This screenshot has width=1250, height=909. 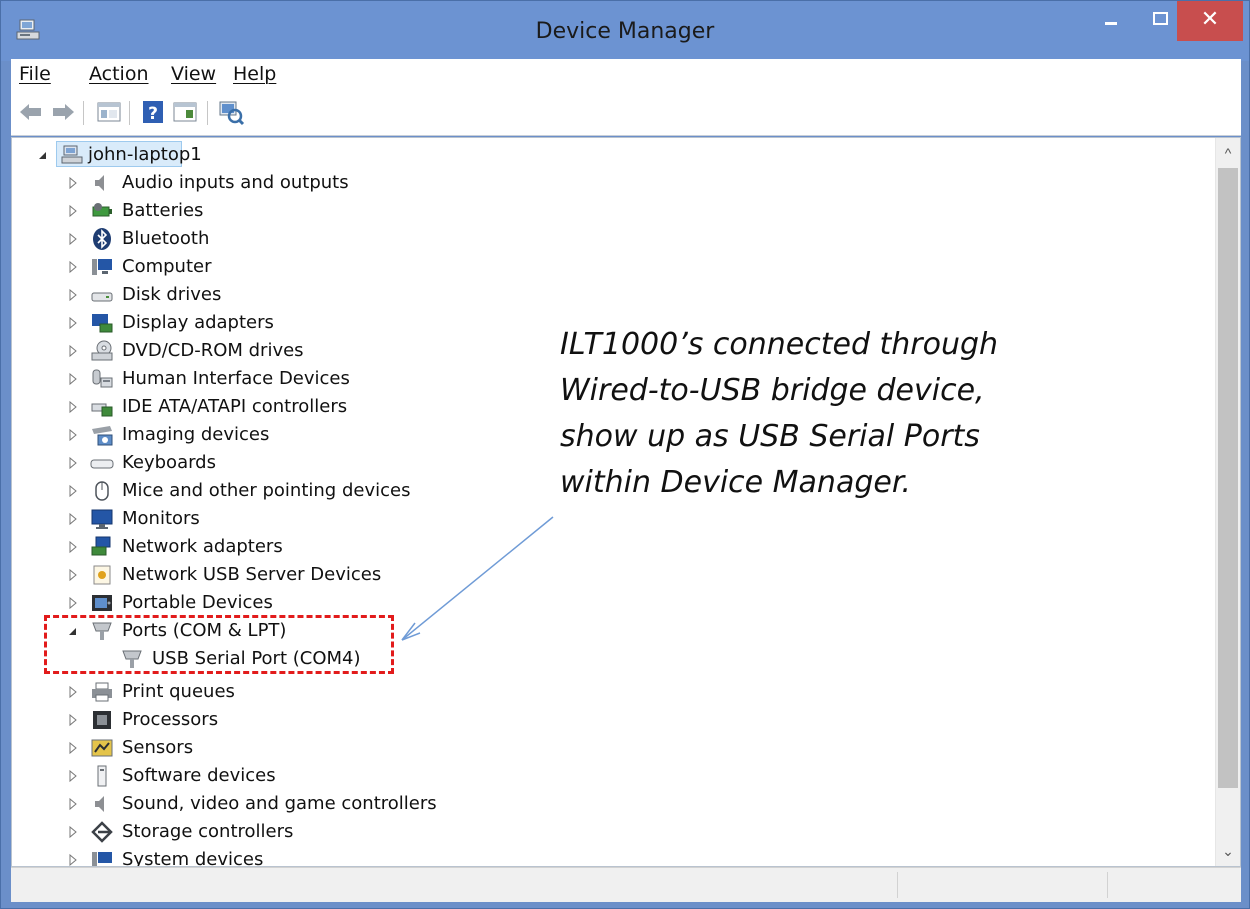 What do you see at coordinates (362, 239) in the screenshot?
I see `tree-item: Bluetooth` at bounding box center [362, 239].